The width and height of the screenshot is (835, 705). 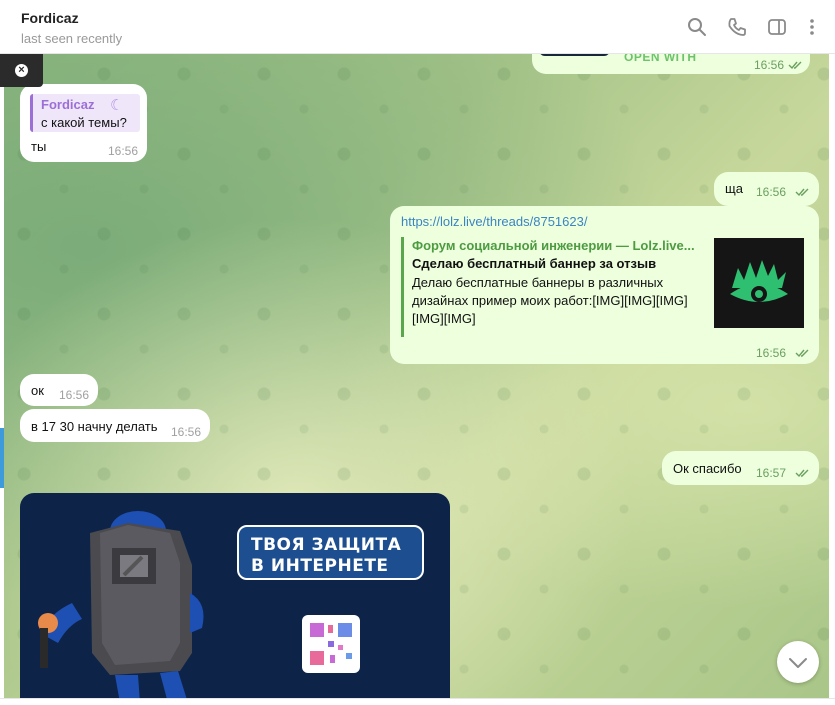 I want to click on chat-header: Fordicaz last seen recently, so click(x=417, y=27).